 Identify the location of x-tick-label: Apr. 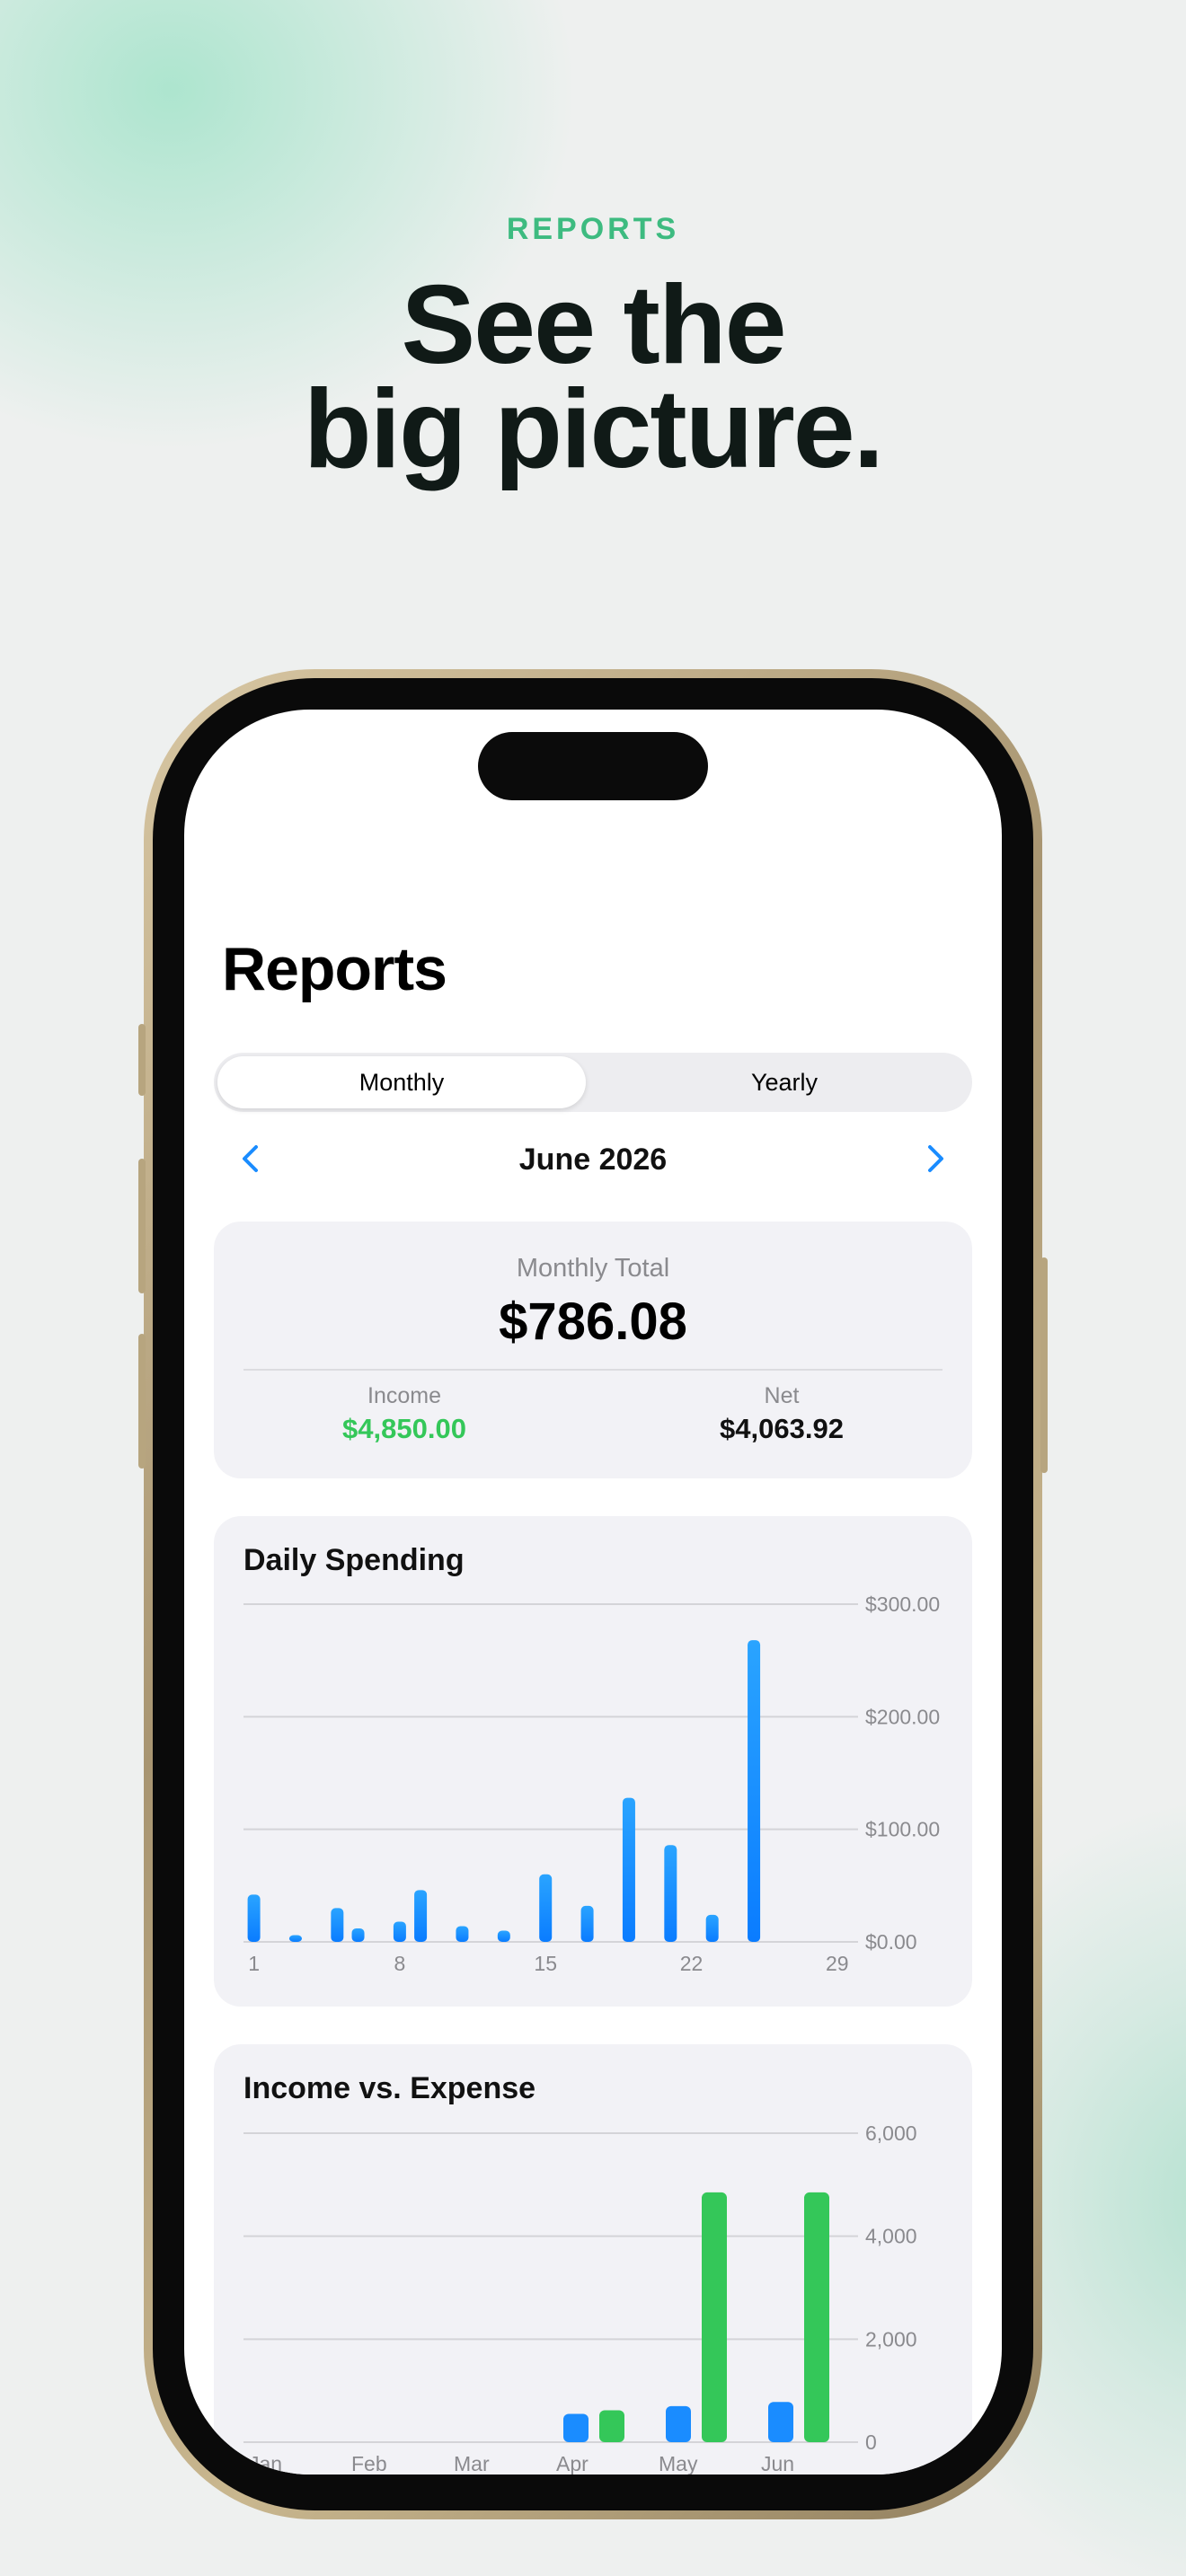
(572, 2463).